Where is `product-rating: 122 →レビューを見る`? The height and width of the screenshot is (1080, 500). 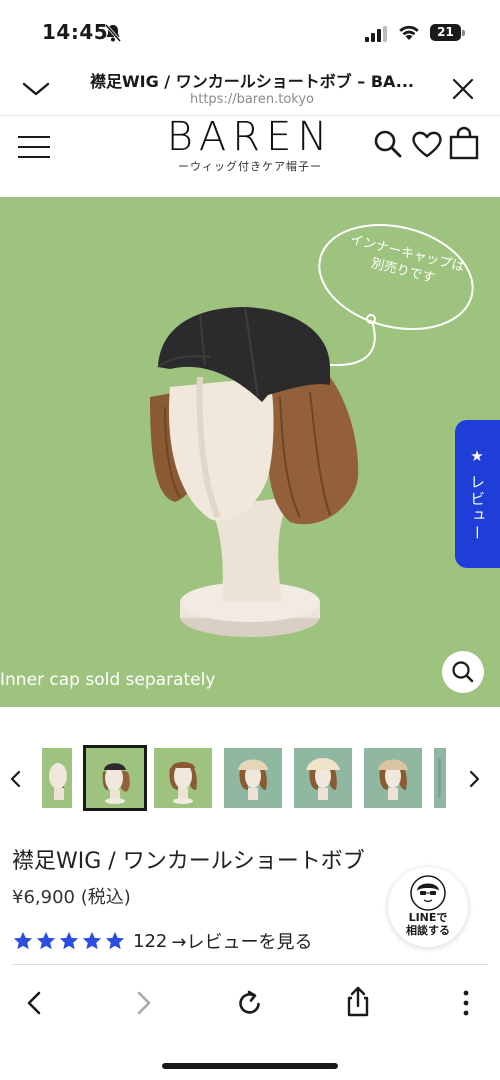
product-rating: 122 →レビューを見る is located at coordinates (162, 941).